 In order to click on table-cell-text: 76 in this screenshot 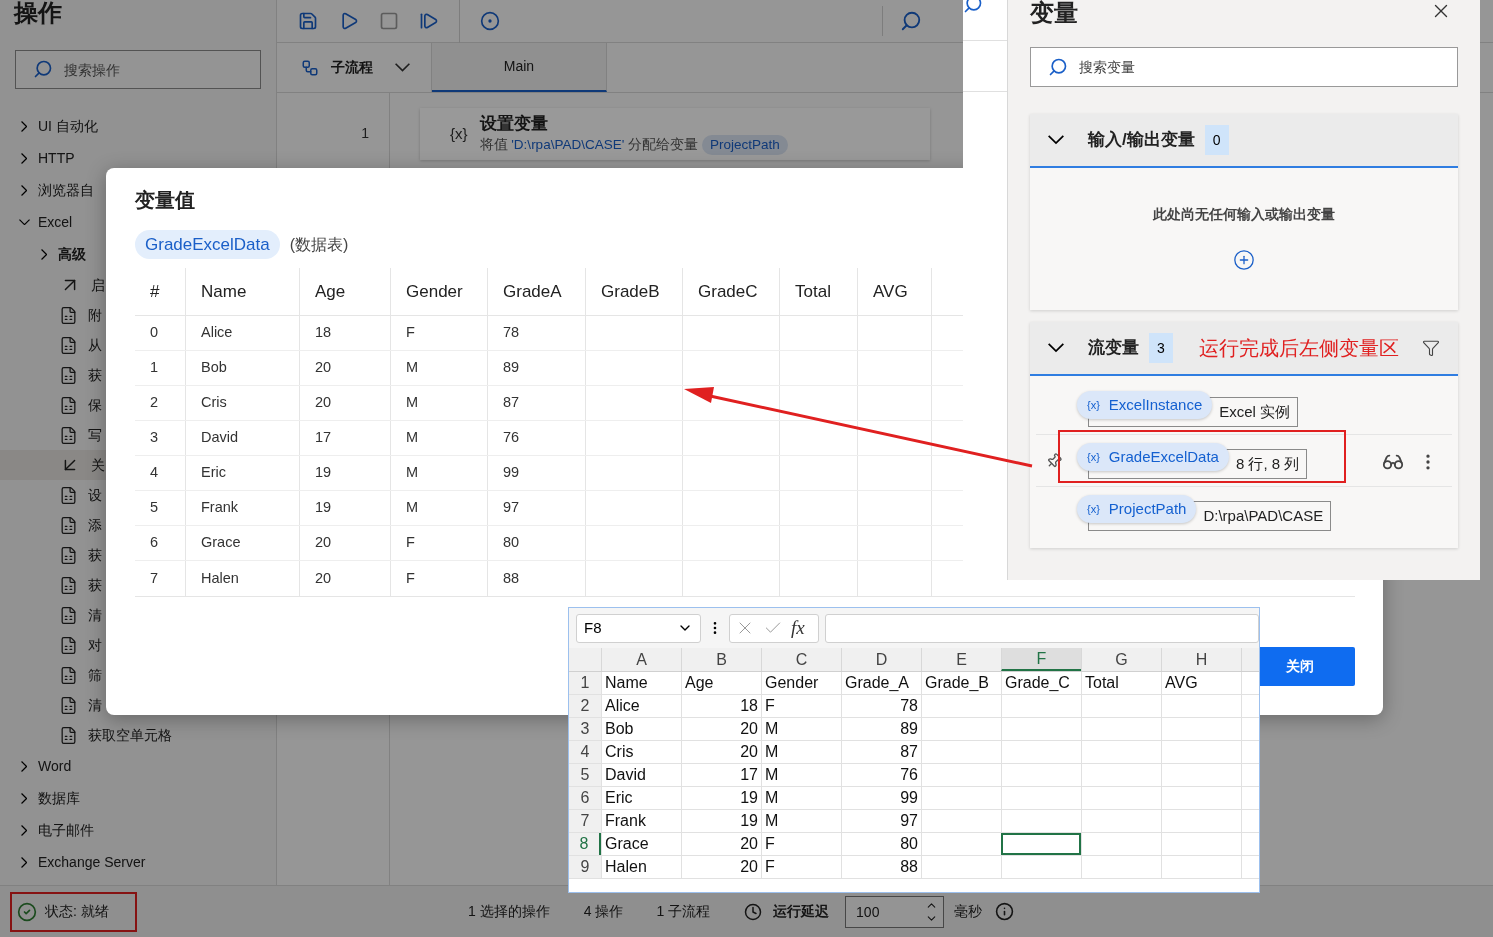, I will do `click(511, 438)`.